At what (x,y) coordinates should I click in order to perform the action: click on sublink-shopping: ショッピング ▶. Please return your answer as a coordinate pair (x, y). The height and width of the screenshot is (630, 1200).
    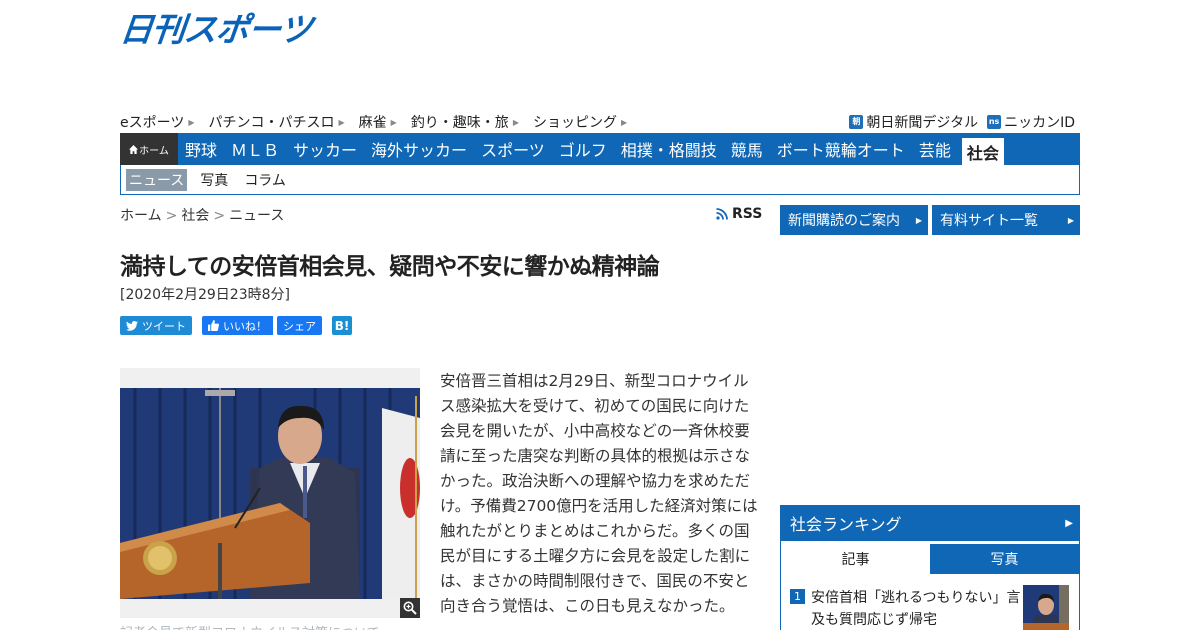
    Looking at the image, I should click on (580, 122).